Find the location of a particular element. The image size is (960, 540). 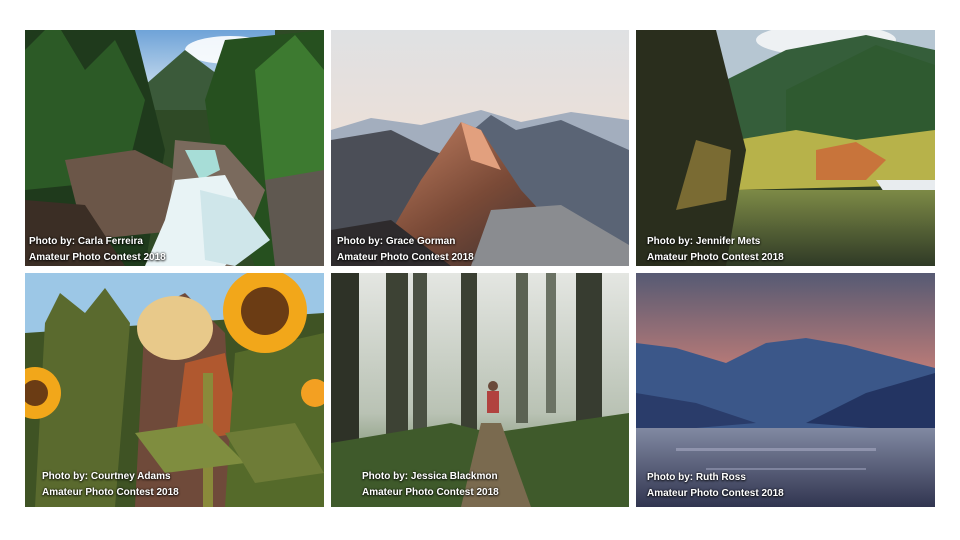

photo-credit: Photo by: Grace Gorman is located at coordinates (396, 241).